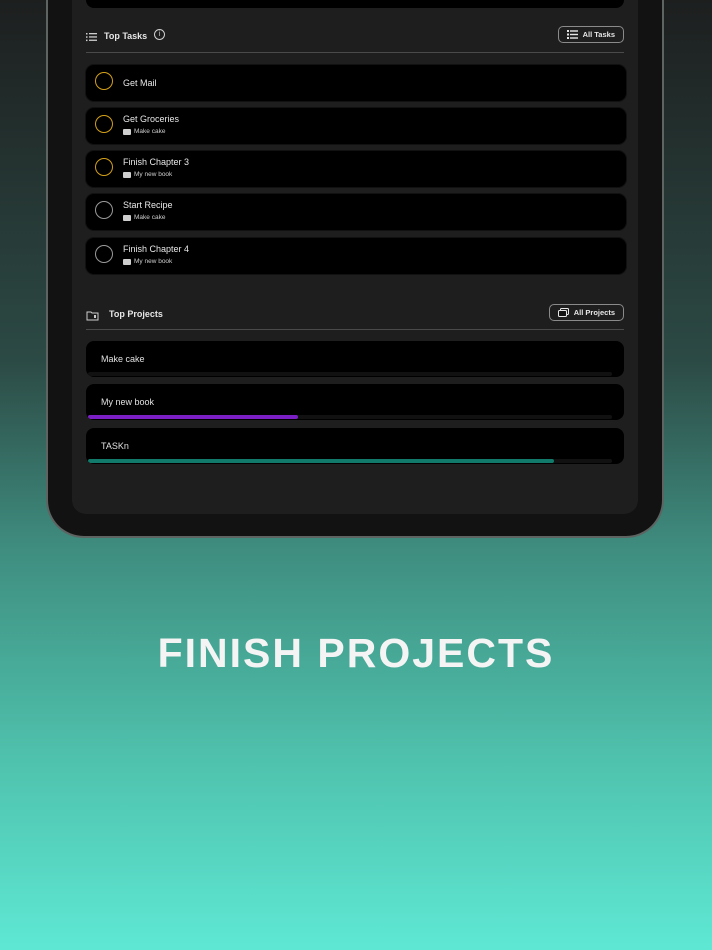 The image size is (712, 950). I want to click on project-name: My new book, so click(128, 402).